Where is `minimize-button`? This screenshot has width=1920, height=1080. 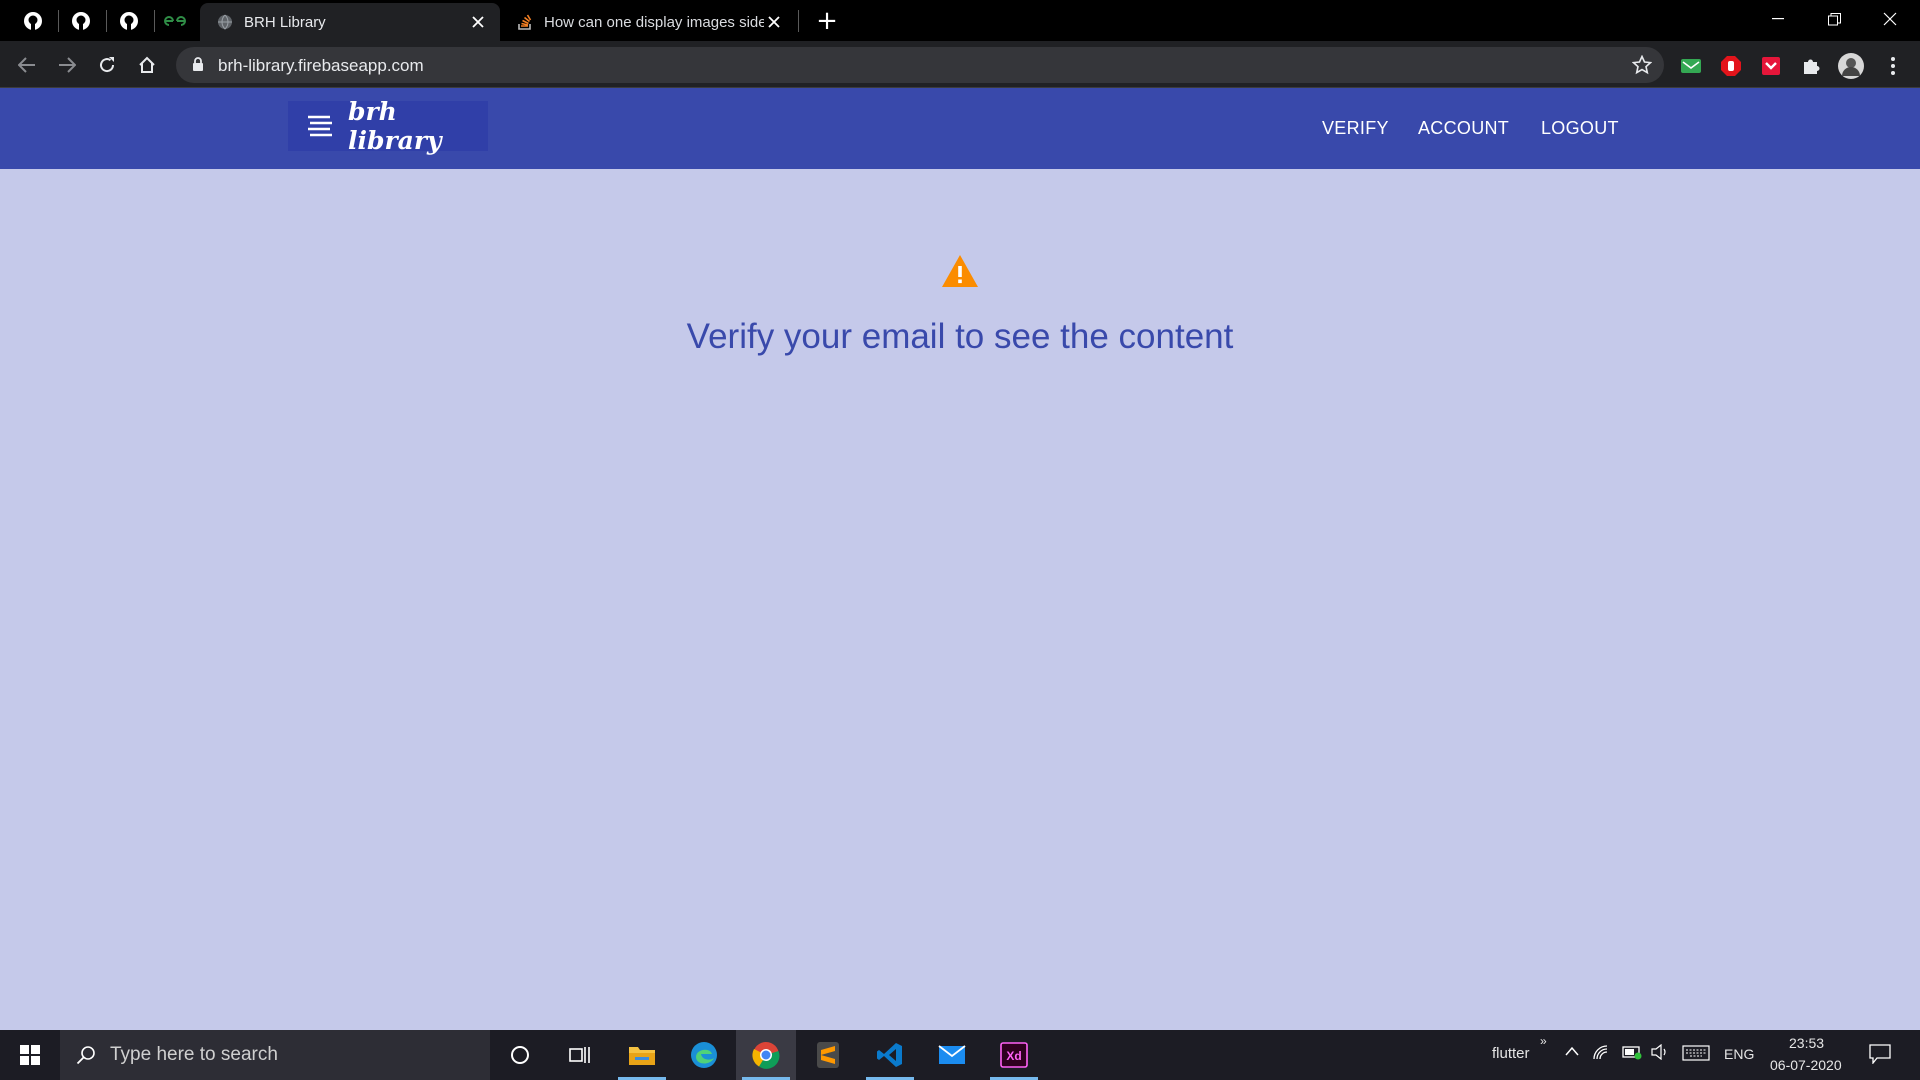
minimize-button is located at coordinates (1778, 19).